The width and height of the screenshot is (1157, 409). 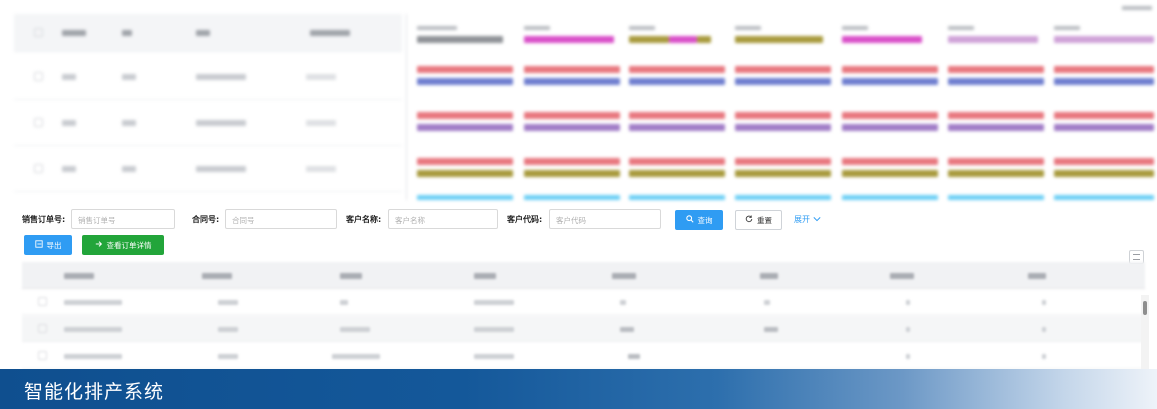 I want to click on window-controls, so click(x=1137, y=8).